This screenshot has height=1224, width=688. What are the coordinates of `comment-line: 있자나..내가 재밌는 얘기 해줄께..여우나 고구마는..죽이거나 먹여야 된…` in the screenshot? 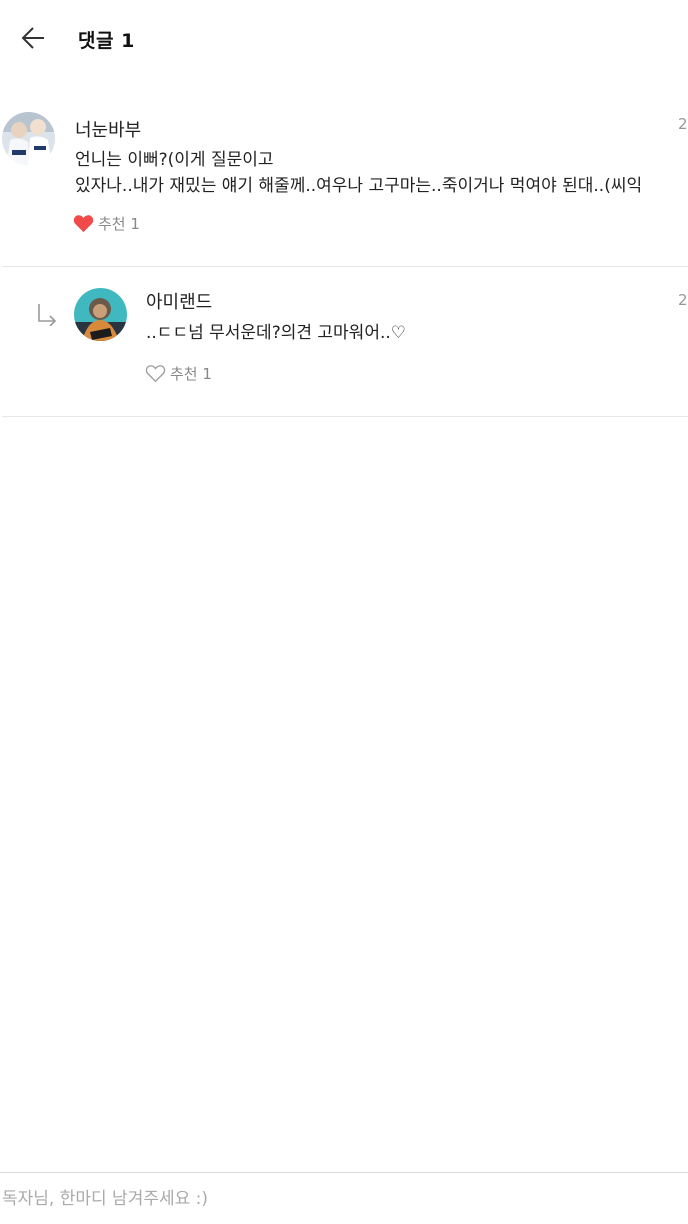 It's located at (359, 186).